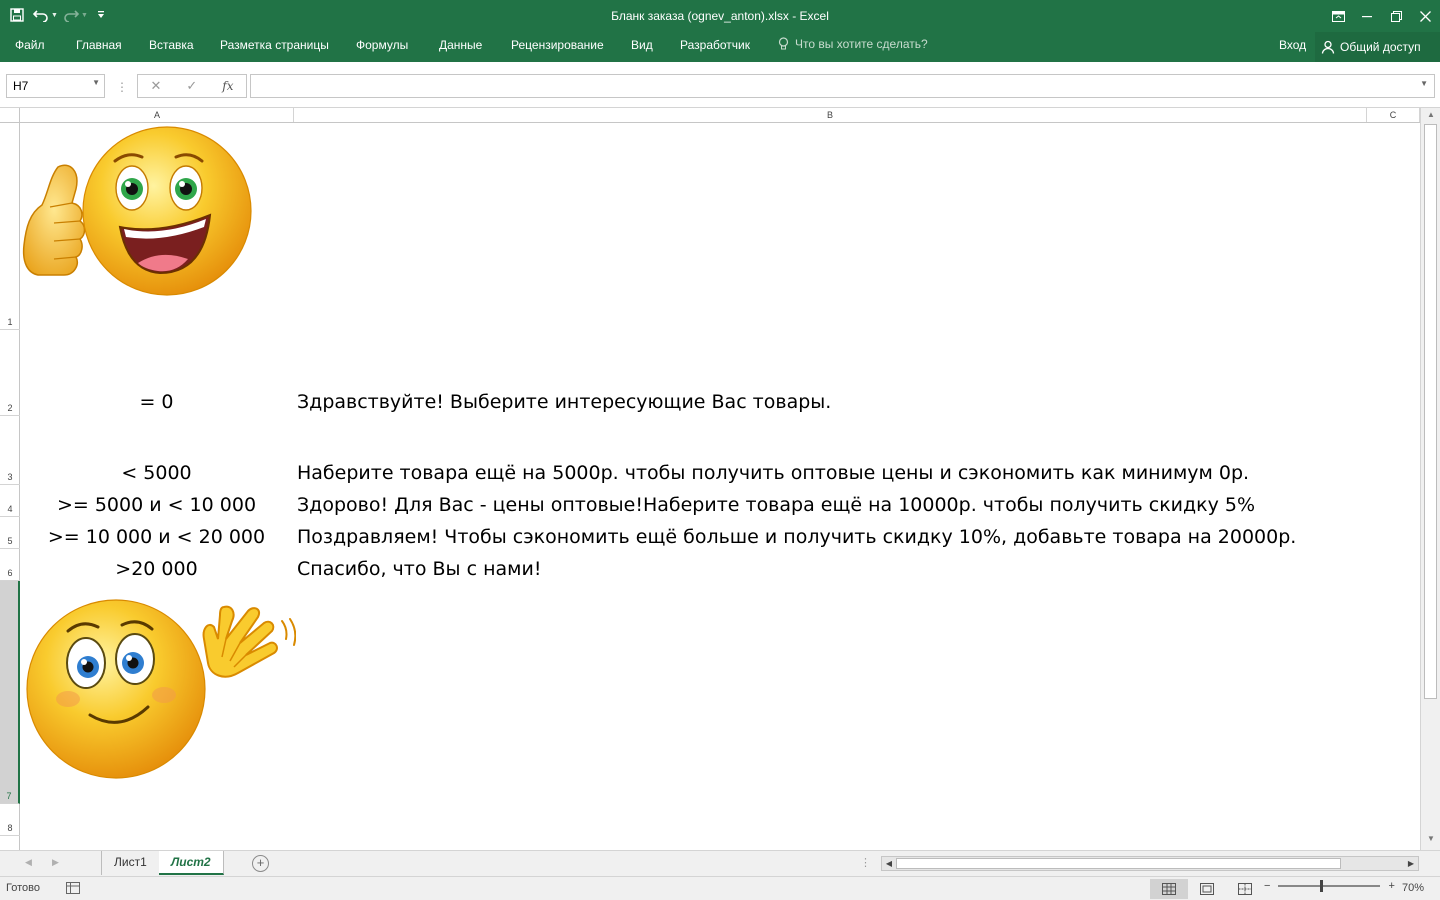 Image resolution: width=1440 pixels, height=900 pixels. I want to click on page-layout-view-icon, so click(1207, 889).